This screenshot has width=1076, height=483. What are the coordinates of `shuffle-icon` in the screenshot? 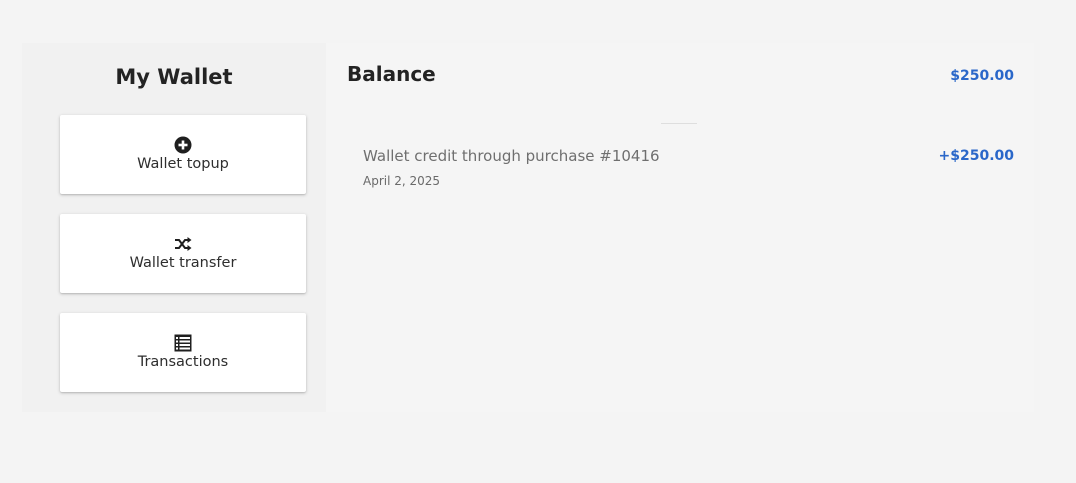 It's located at (183, 244).